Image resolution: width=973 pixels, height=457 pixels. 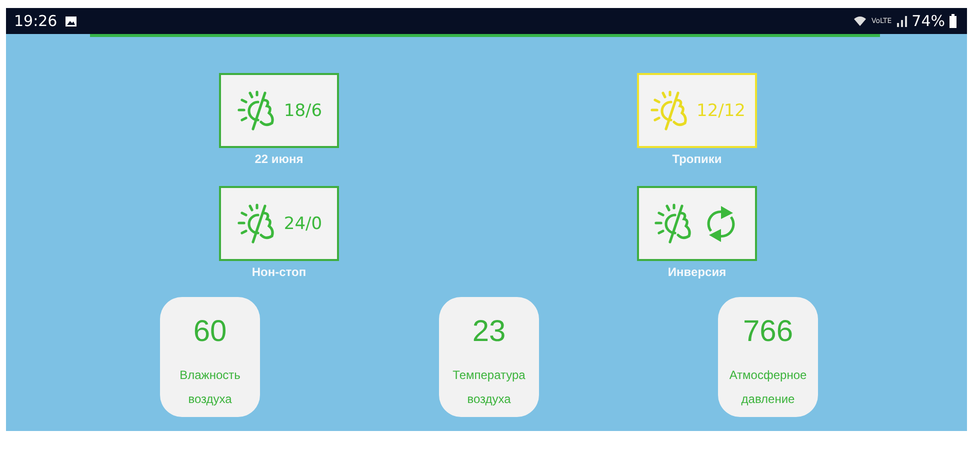 I want to click on mode-label: Нон-стоп, so click(x=279, y=272).